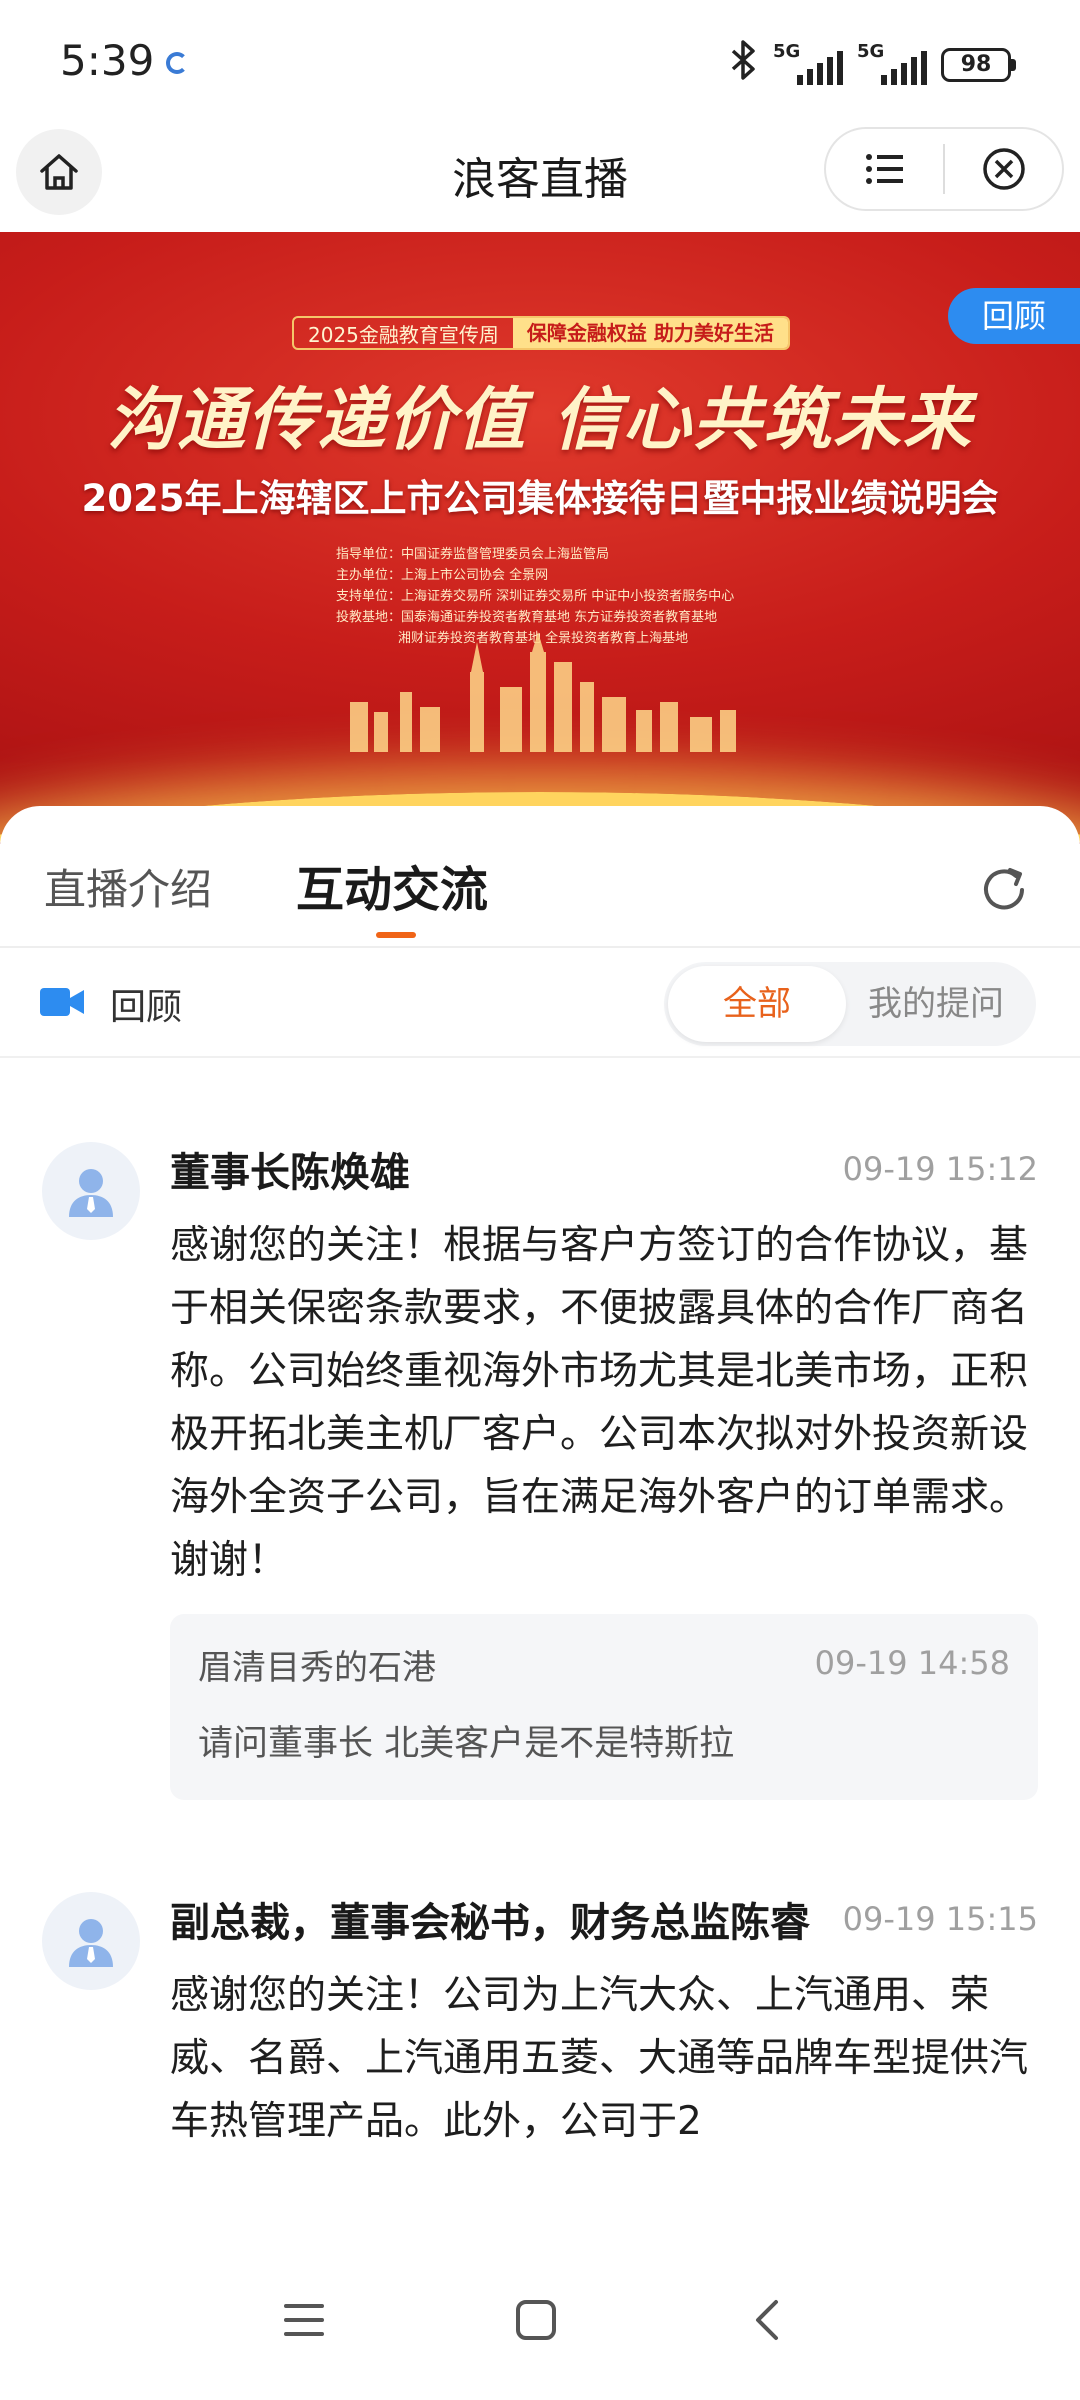 This screenshot has height=2400, width=1080. What do you see at coordinates (892, 63) in the screenshot?
I see `signal-icon-sim2: 5G` at bounding box center [892, 63].